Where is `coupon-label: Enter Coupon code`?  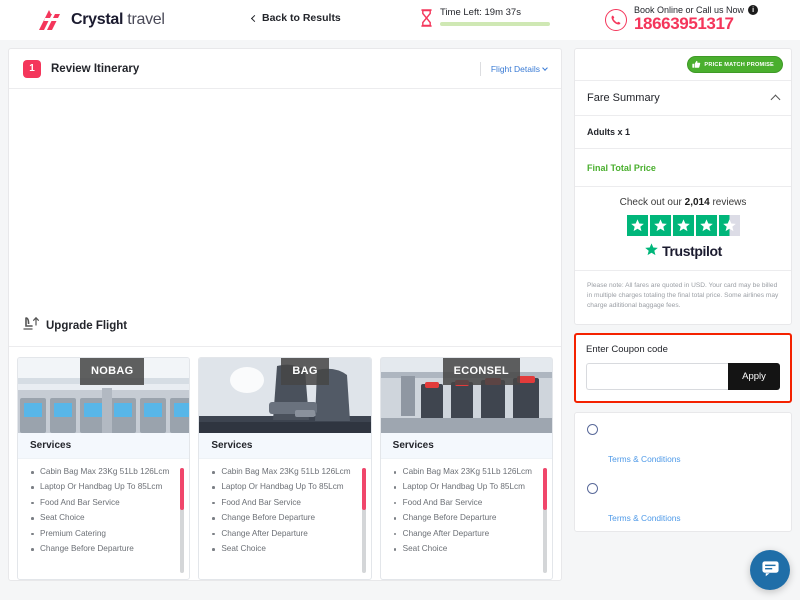
coupon-label: Enter Coupon code is located at coordinates (627, 349).